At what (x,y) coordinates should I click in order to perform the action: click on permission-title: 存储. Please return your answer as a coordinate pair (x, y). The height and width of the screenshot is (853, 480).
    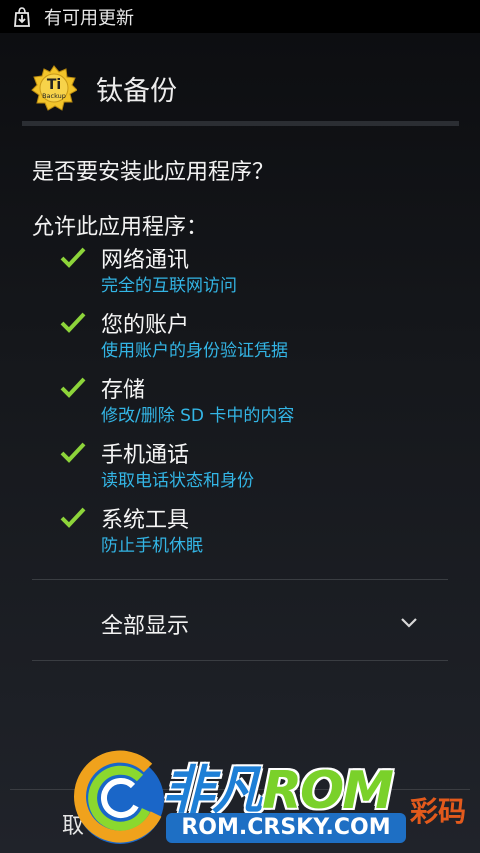
    Looking at the image, I should click on (123, 390).